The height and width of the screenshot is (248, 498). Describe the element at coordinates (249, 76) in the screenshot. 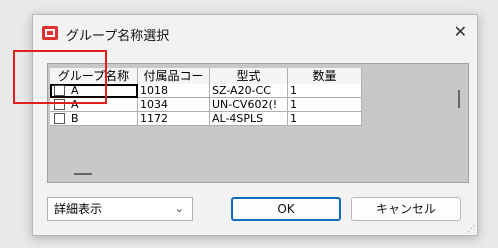

I see `column-header-model: 型式` at that location.